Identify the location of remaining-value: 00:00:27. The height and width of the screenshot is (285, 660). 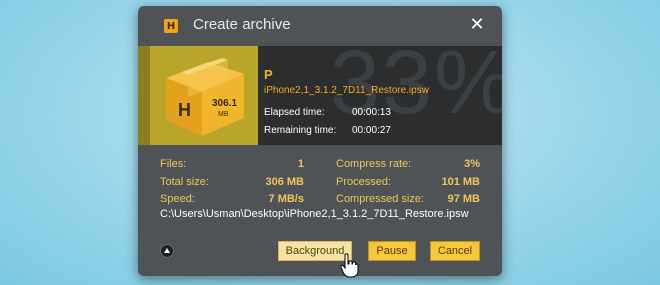
(371, 130).